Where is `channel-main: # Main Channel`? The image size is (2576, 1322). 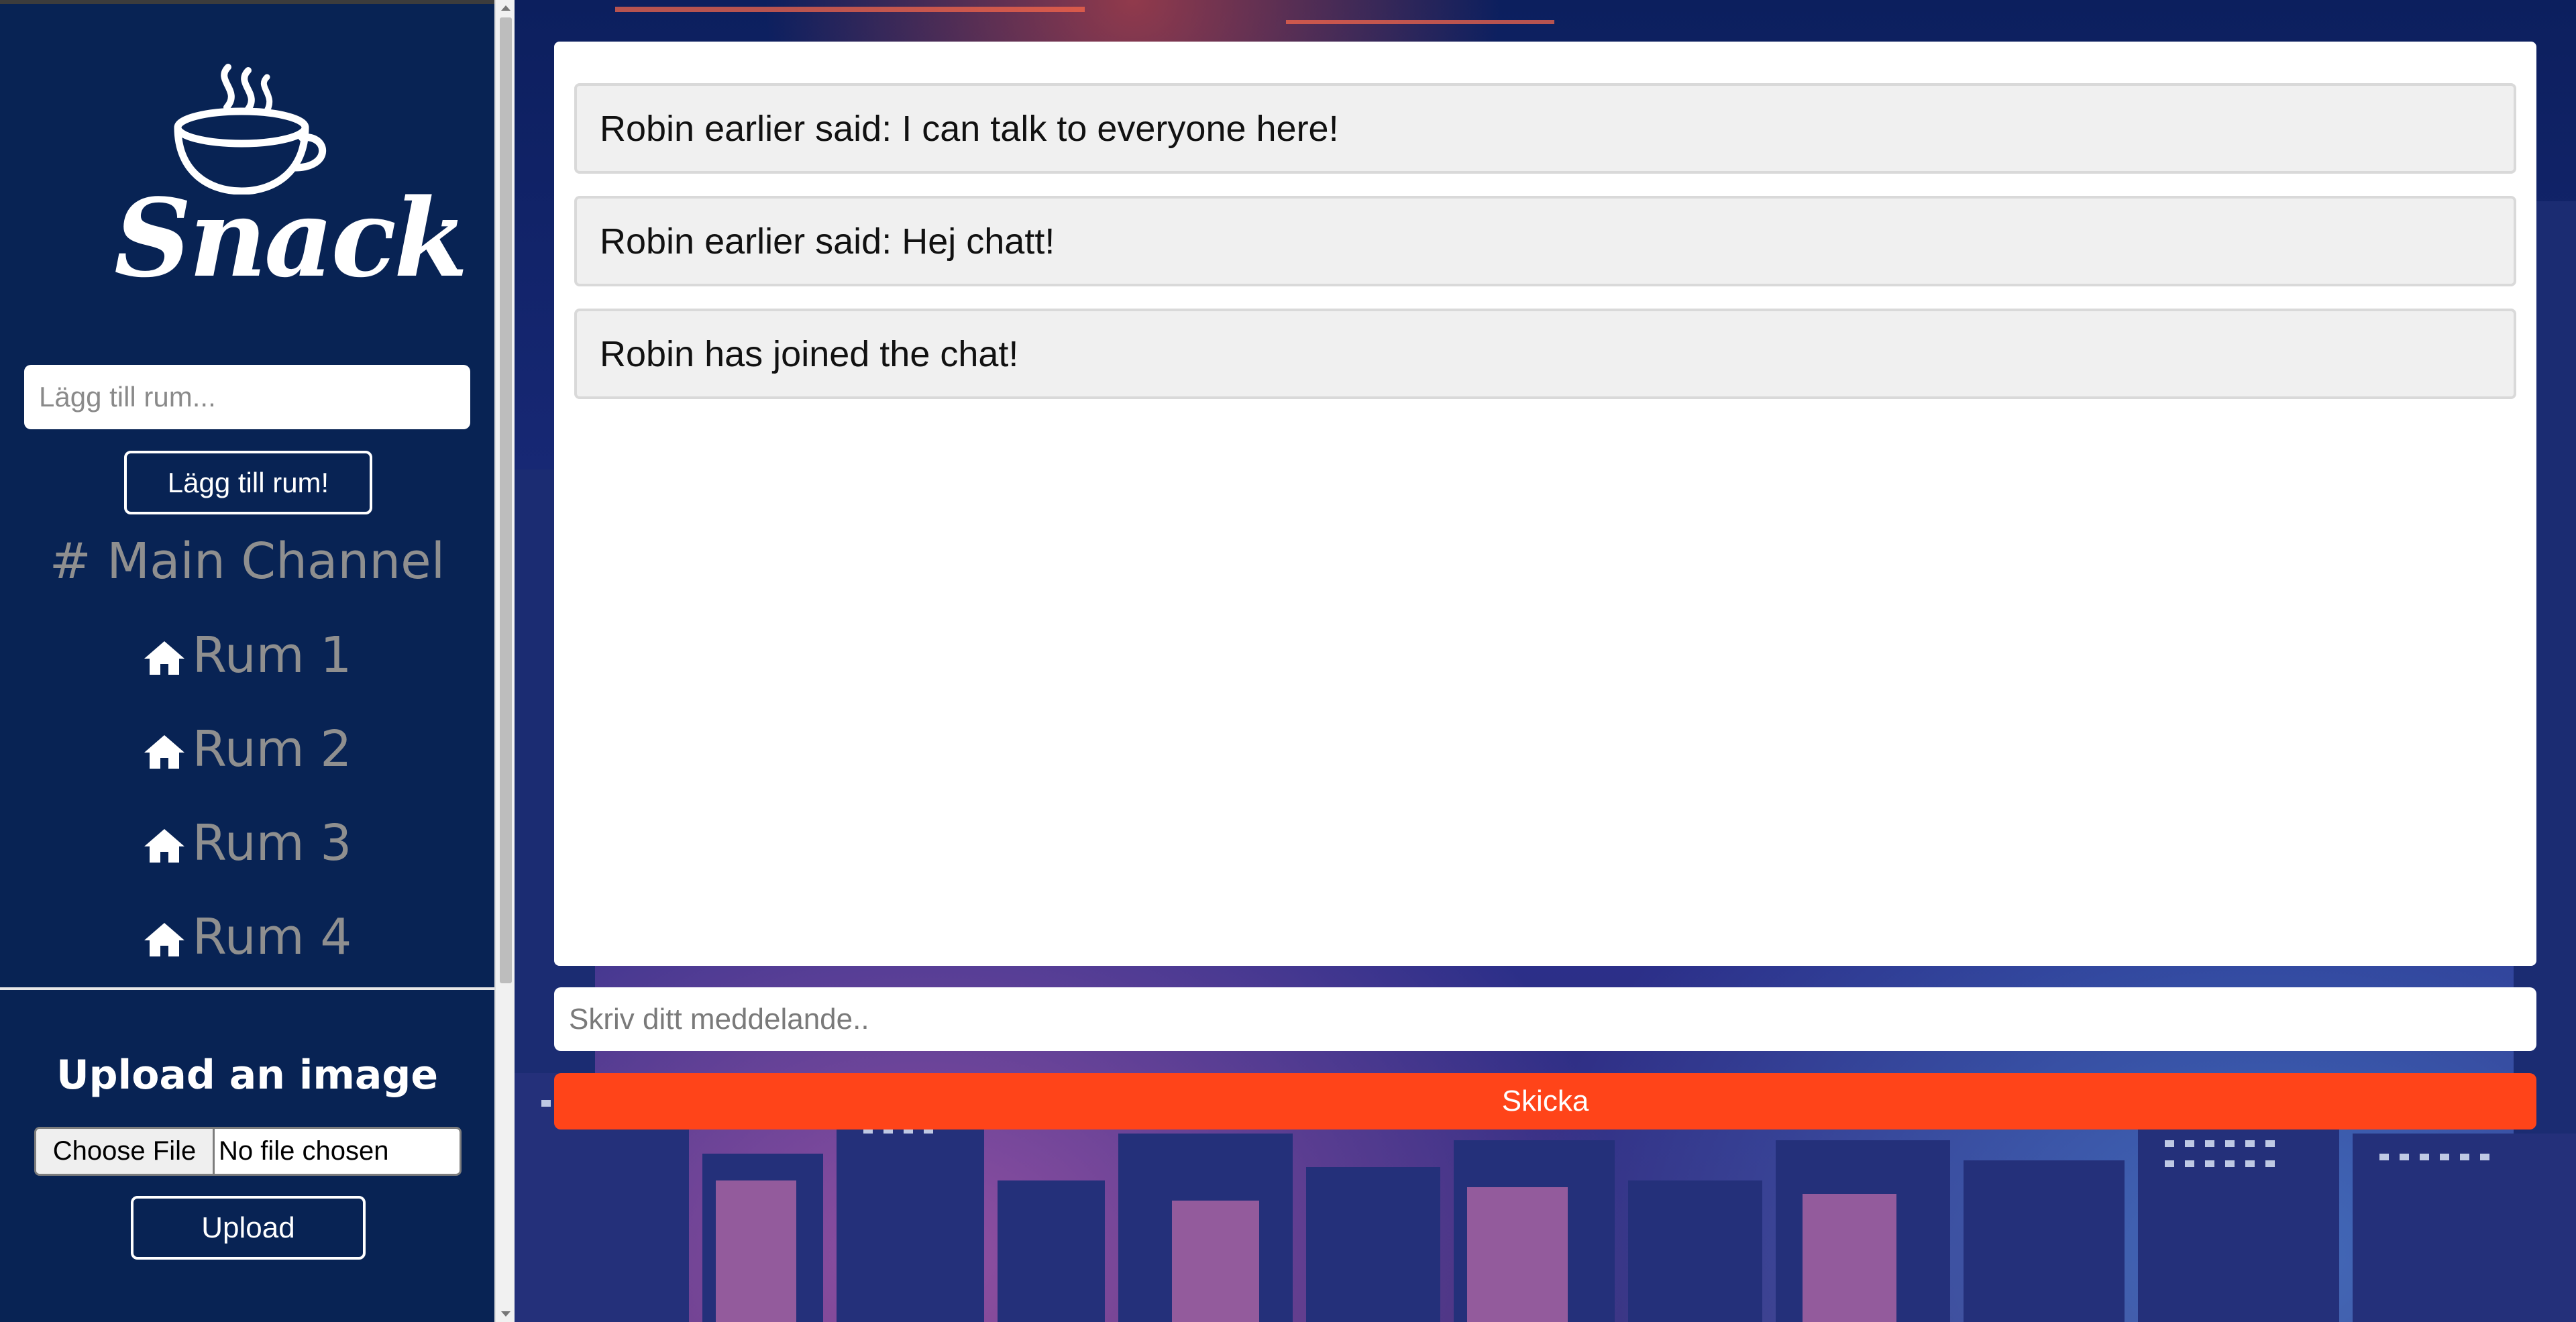 channel-main: # Main Channel is located at coordinates (247, 561).